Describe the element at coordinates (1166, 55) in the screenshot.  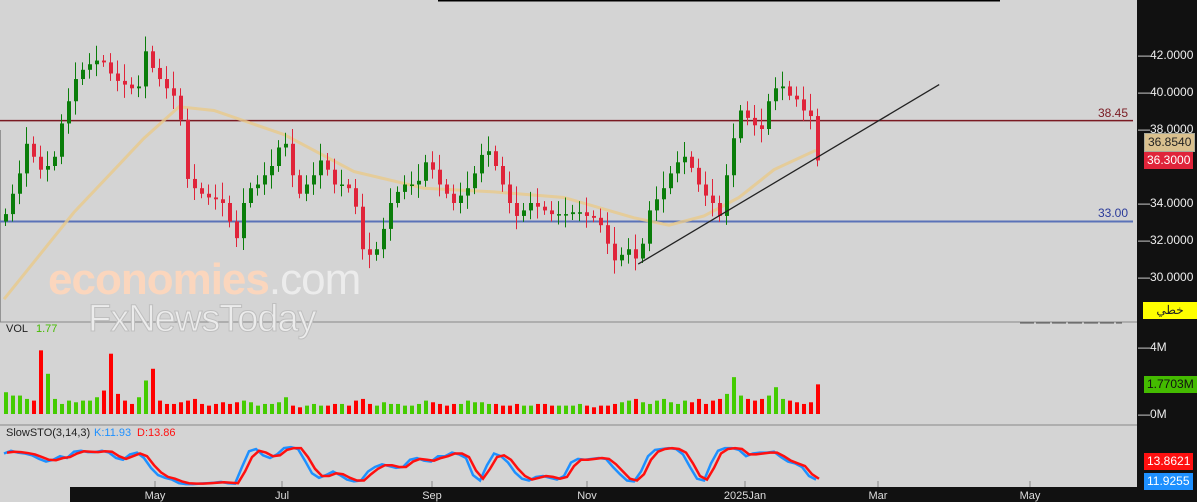
I see `price-tick-label: —42.0000` at that location.